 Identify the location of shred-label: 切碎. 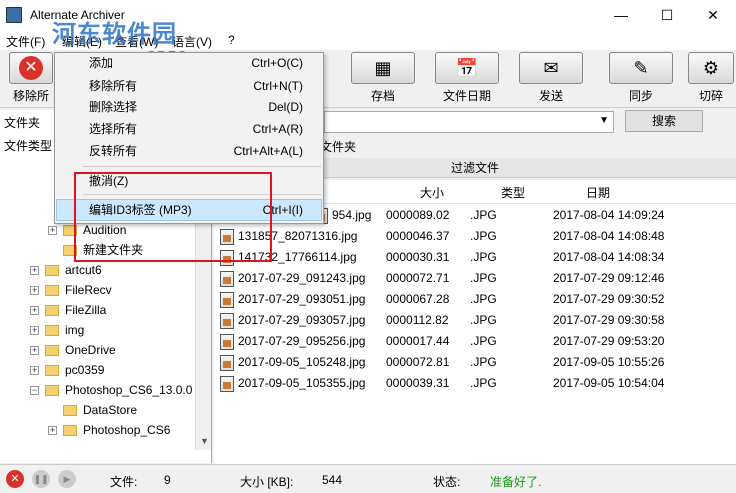
(710, 96).